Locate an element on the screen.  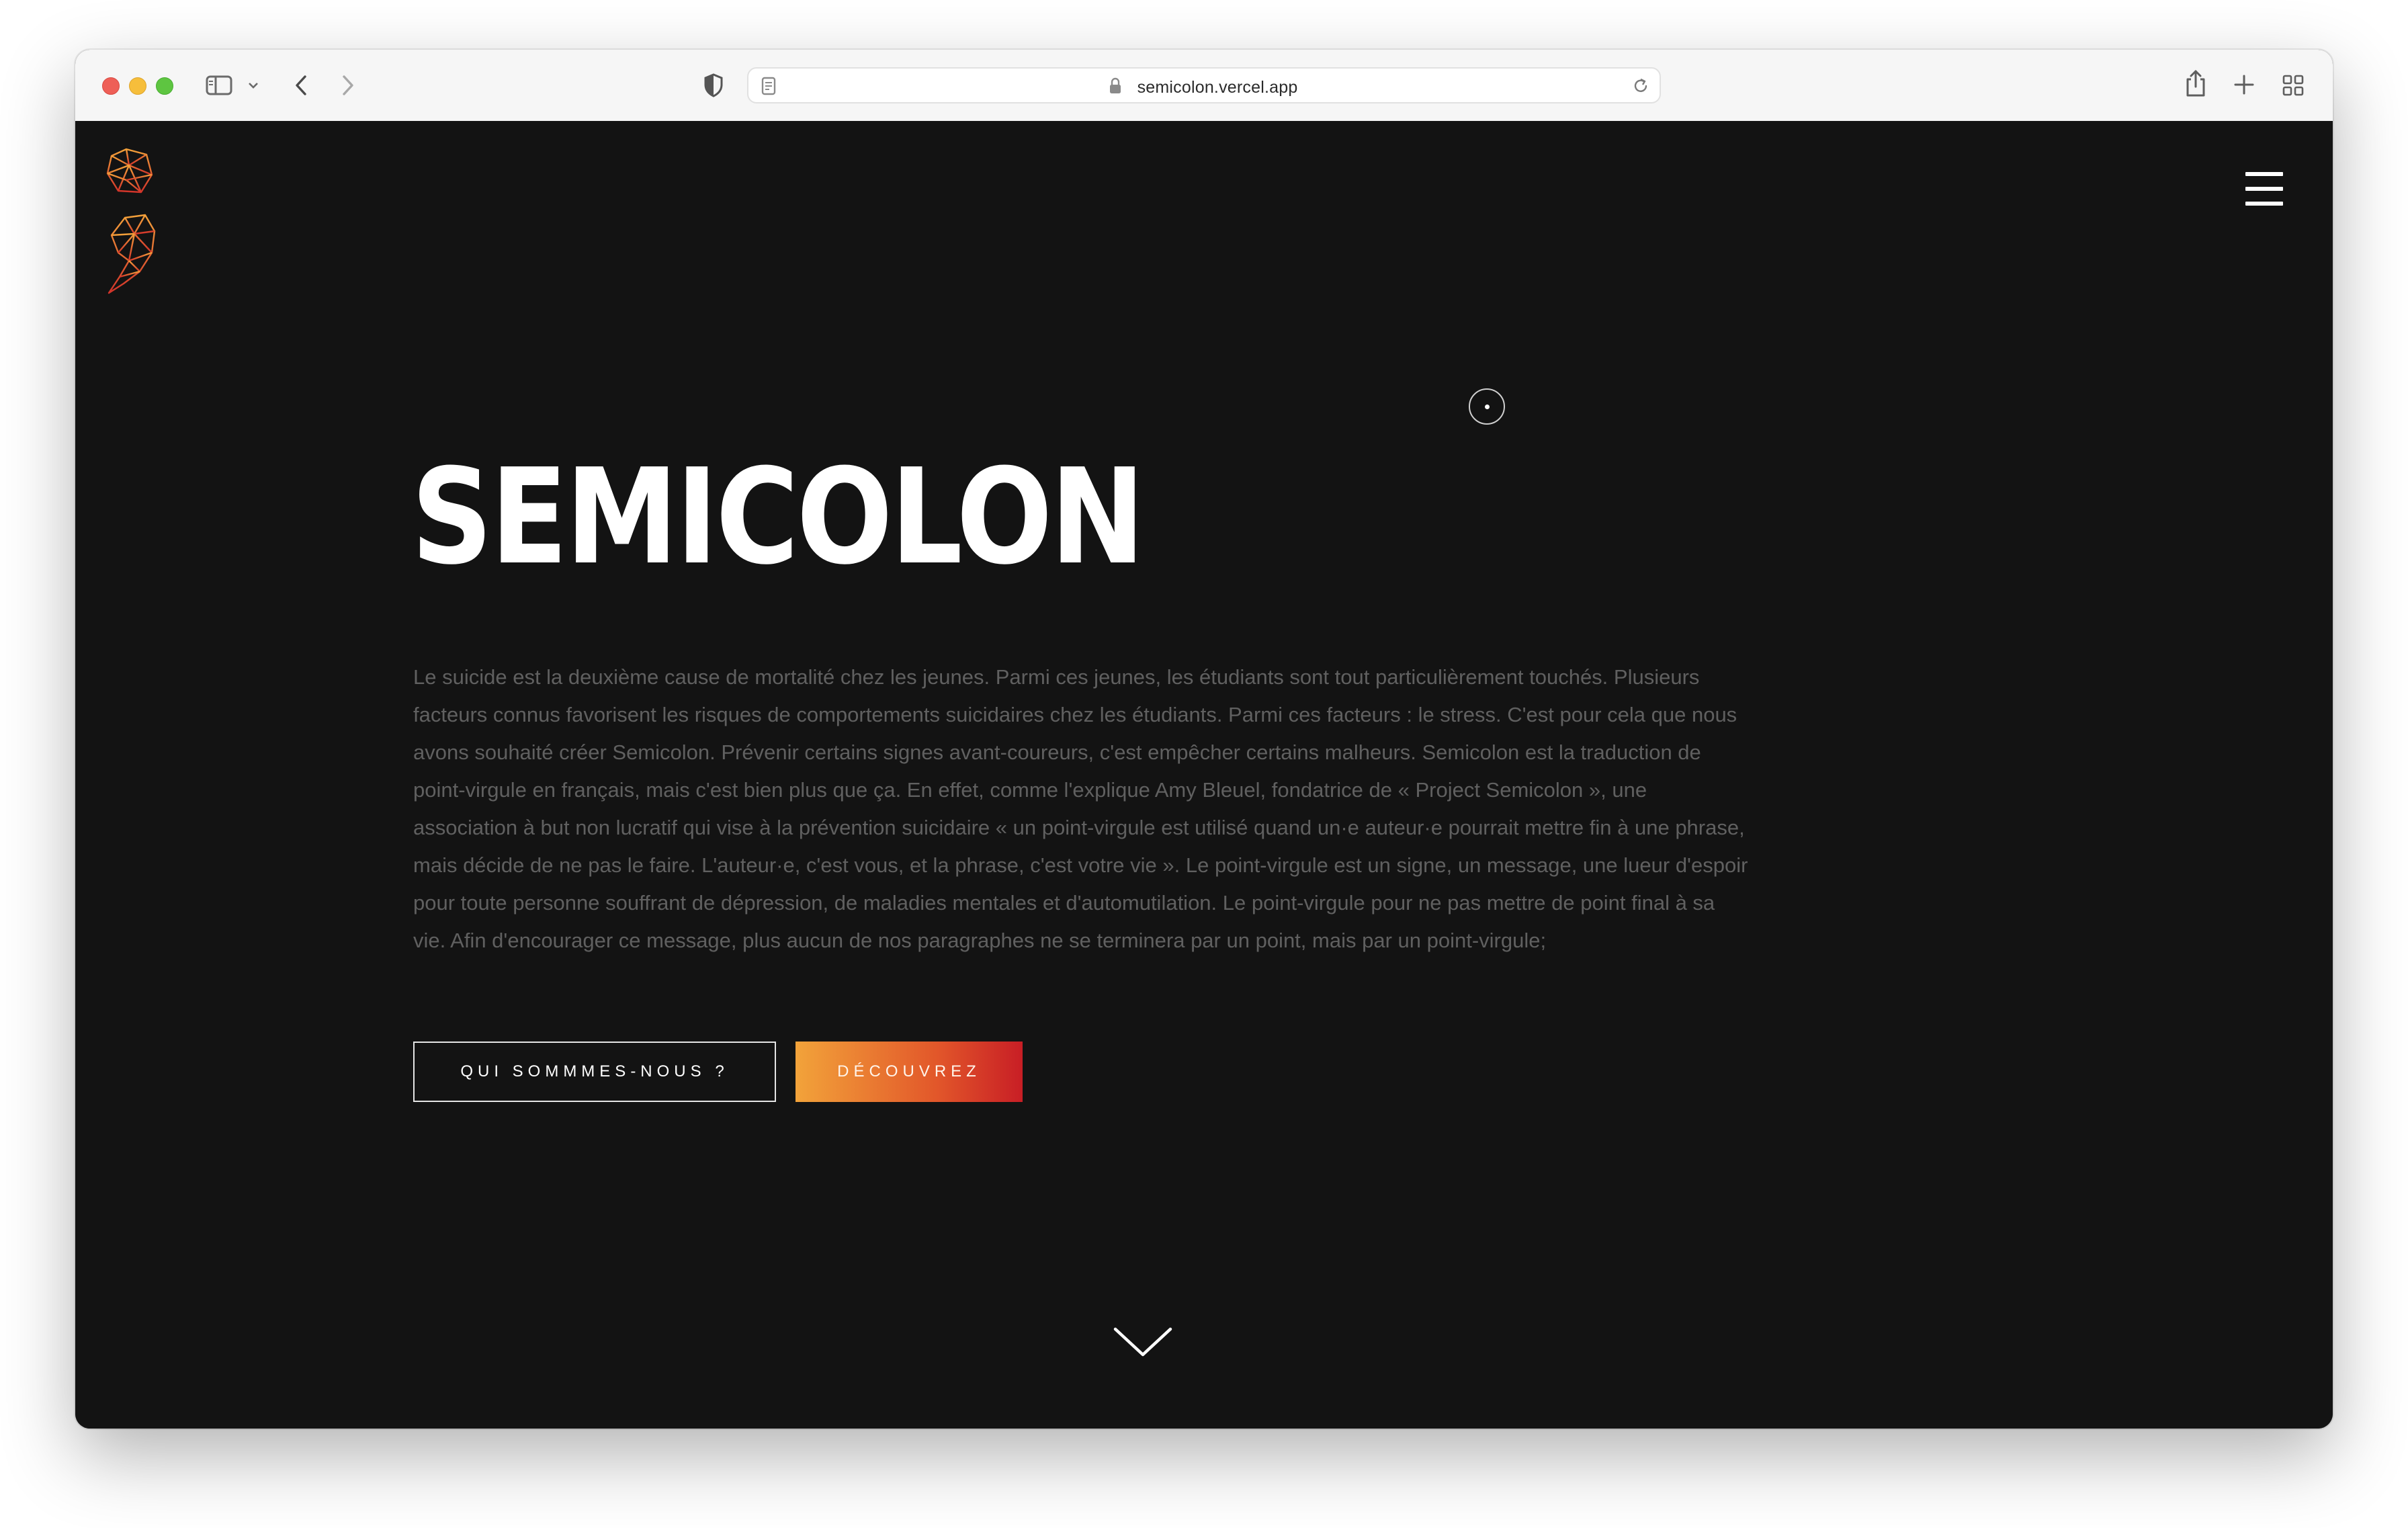
back-icon is located at coordinates (302, 86).